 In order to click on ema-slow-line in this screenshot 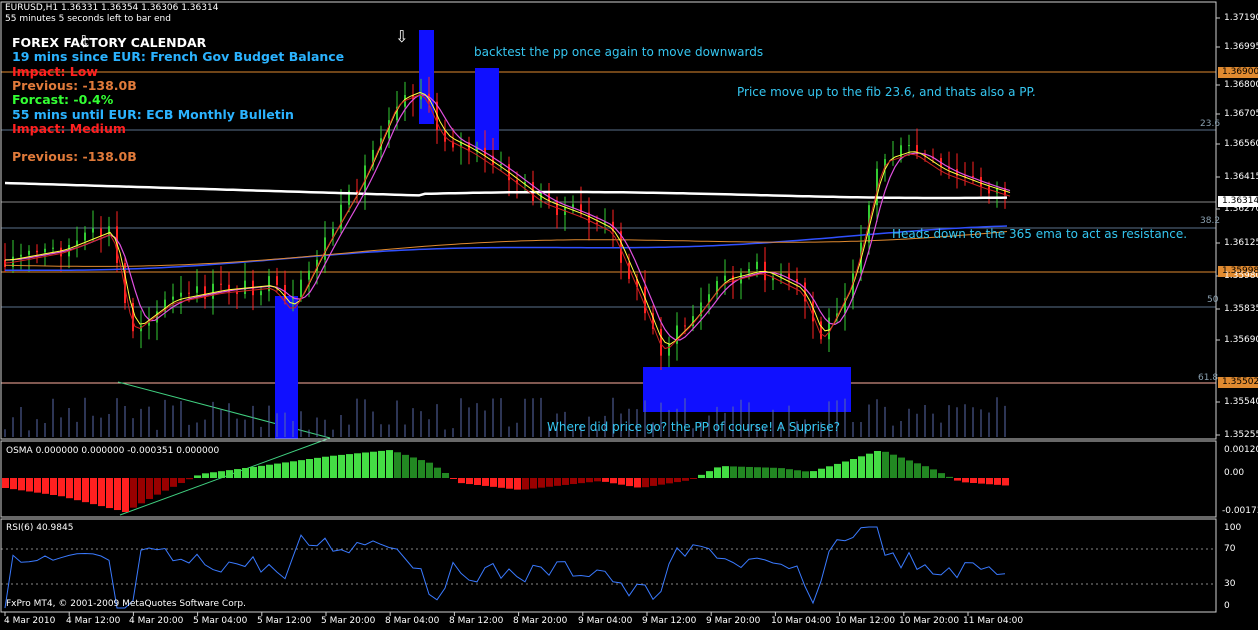, I will do `click(506, 190)`.